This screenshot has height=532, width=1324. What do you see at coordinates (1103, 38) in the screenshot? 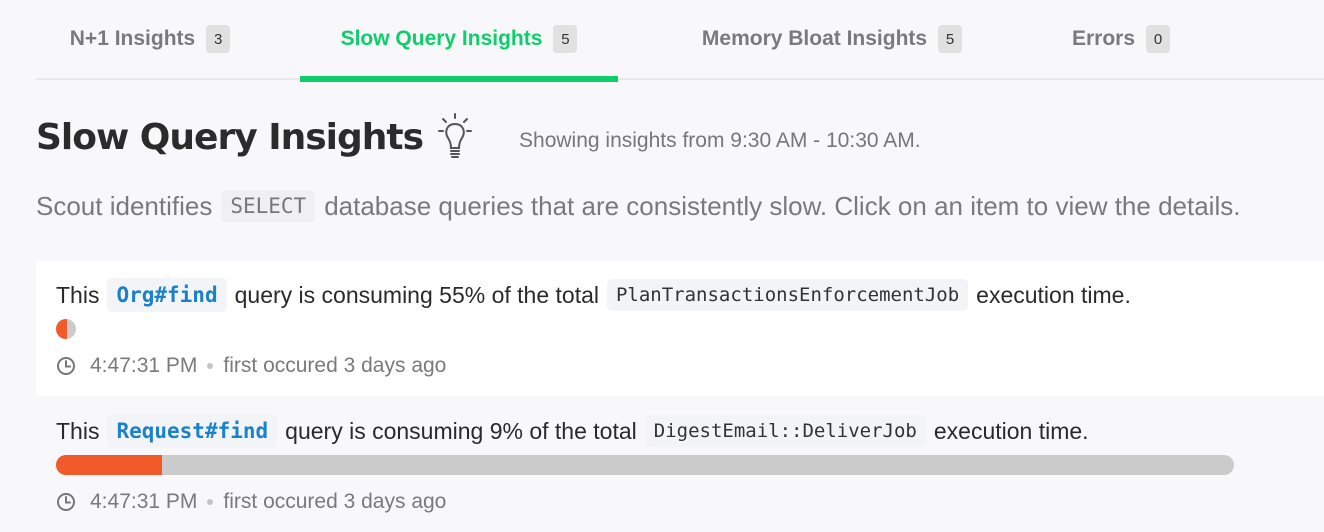
I see `tab-label: Errors` at bounding box center [1103, 38].